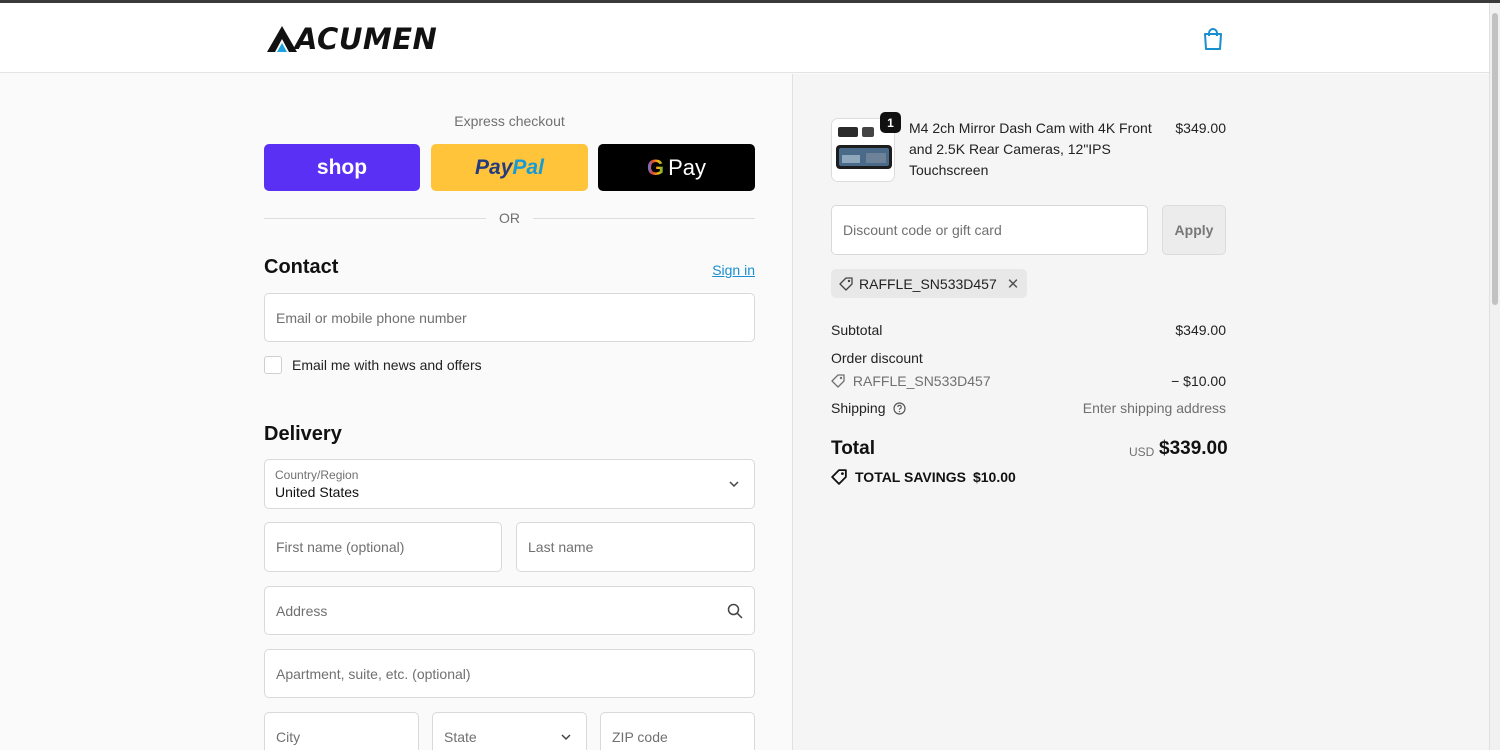 This screenshot has width=1500, height=750. What do you see at coordinates (1142, 452) in the screenshot?
I see `total-currency: USD` at bounding box center [1142, 452].